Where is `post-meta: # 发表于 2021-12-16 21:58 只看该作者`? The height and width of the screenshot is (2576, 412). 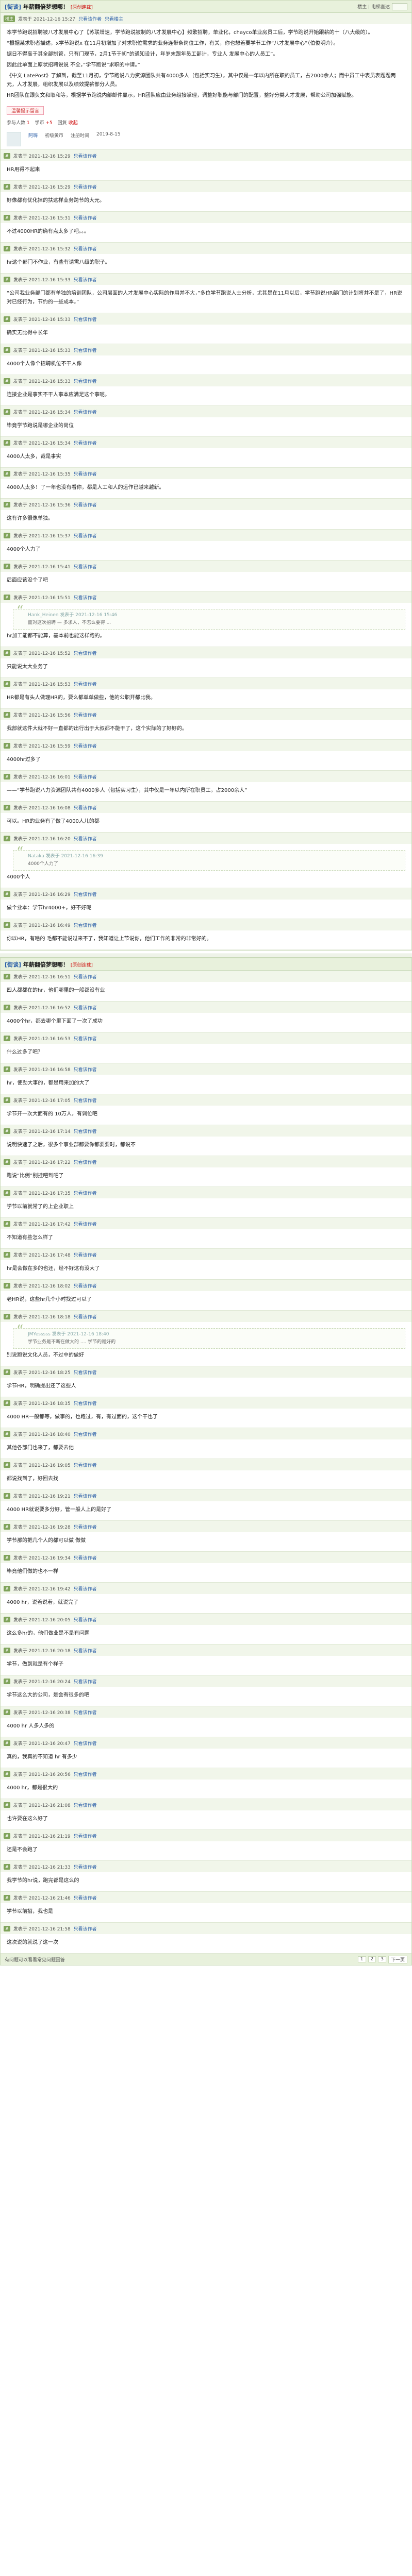
post-meta: # 发表于 2021-12-16 21:58 只看该作者 is located at coordinates (206, 1928).